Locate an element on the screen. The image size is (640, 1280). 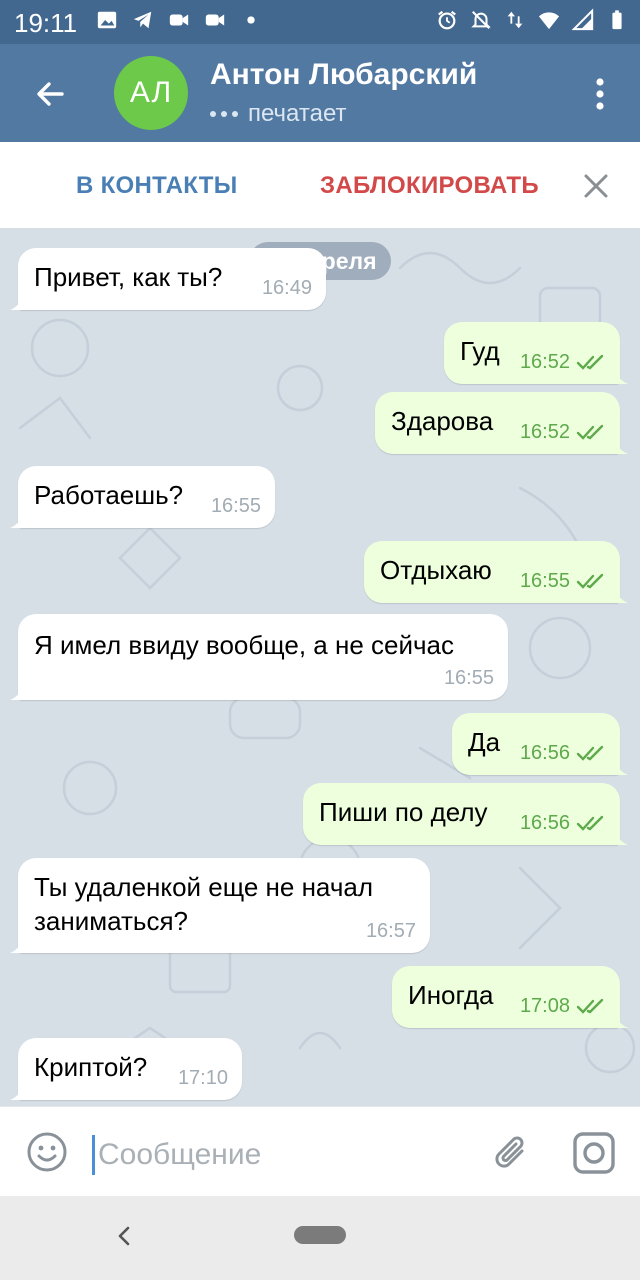
chat-header: АЛ Антон Любарский печатает is located at coordinates (320, 93).